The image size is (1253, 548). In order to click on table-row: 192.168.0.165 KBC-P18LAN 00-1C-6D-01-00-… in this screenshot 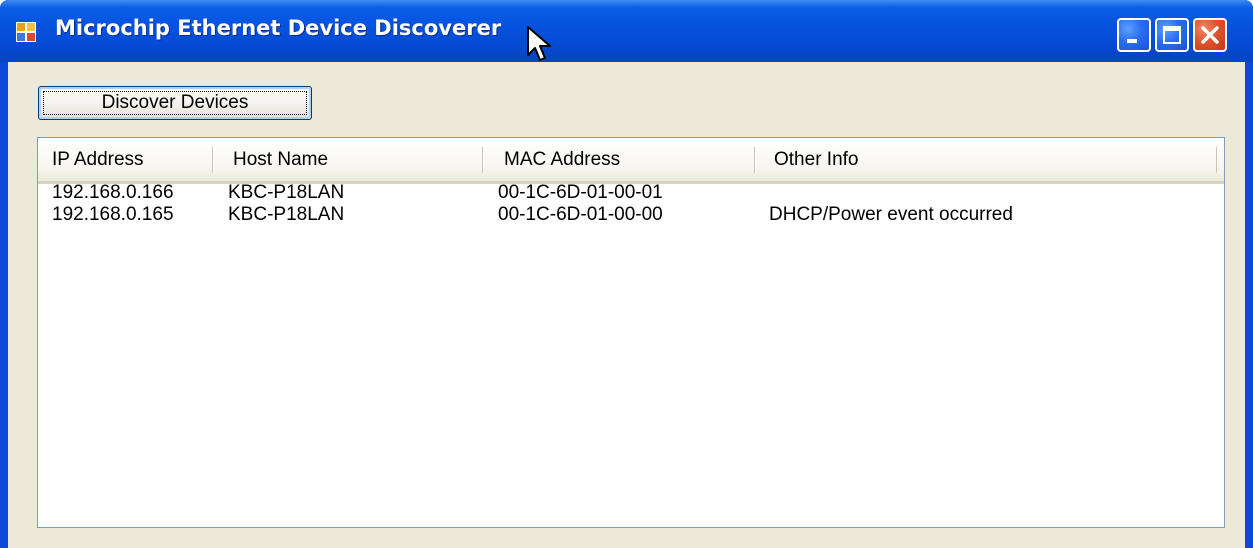, I will do `click(631, 215)`.